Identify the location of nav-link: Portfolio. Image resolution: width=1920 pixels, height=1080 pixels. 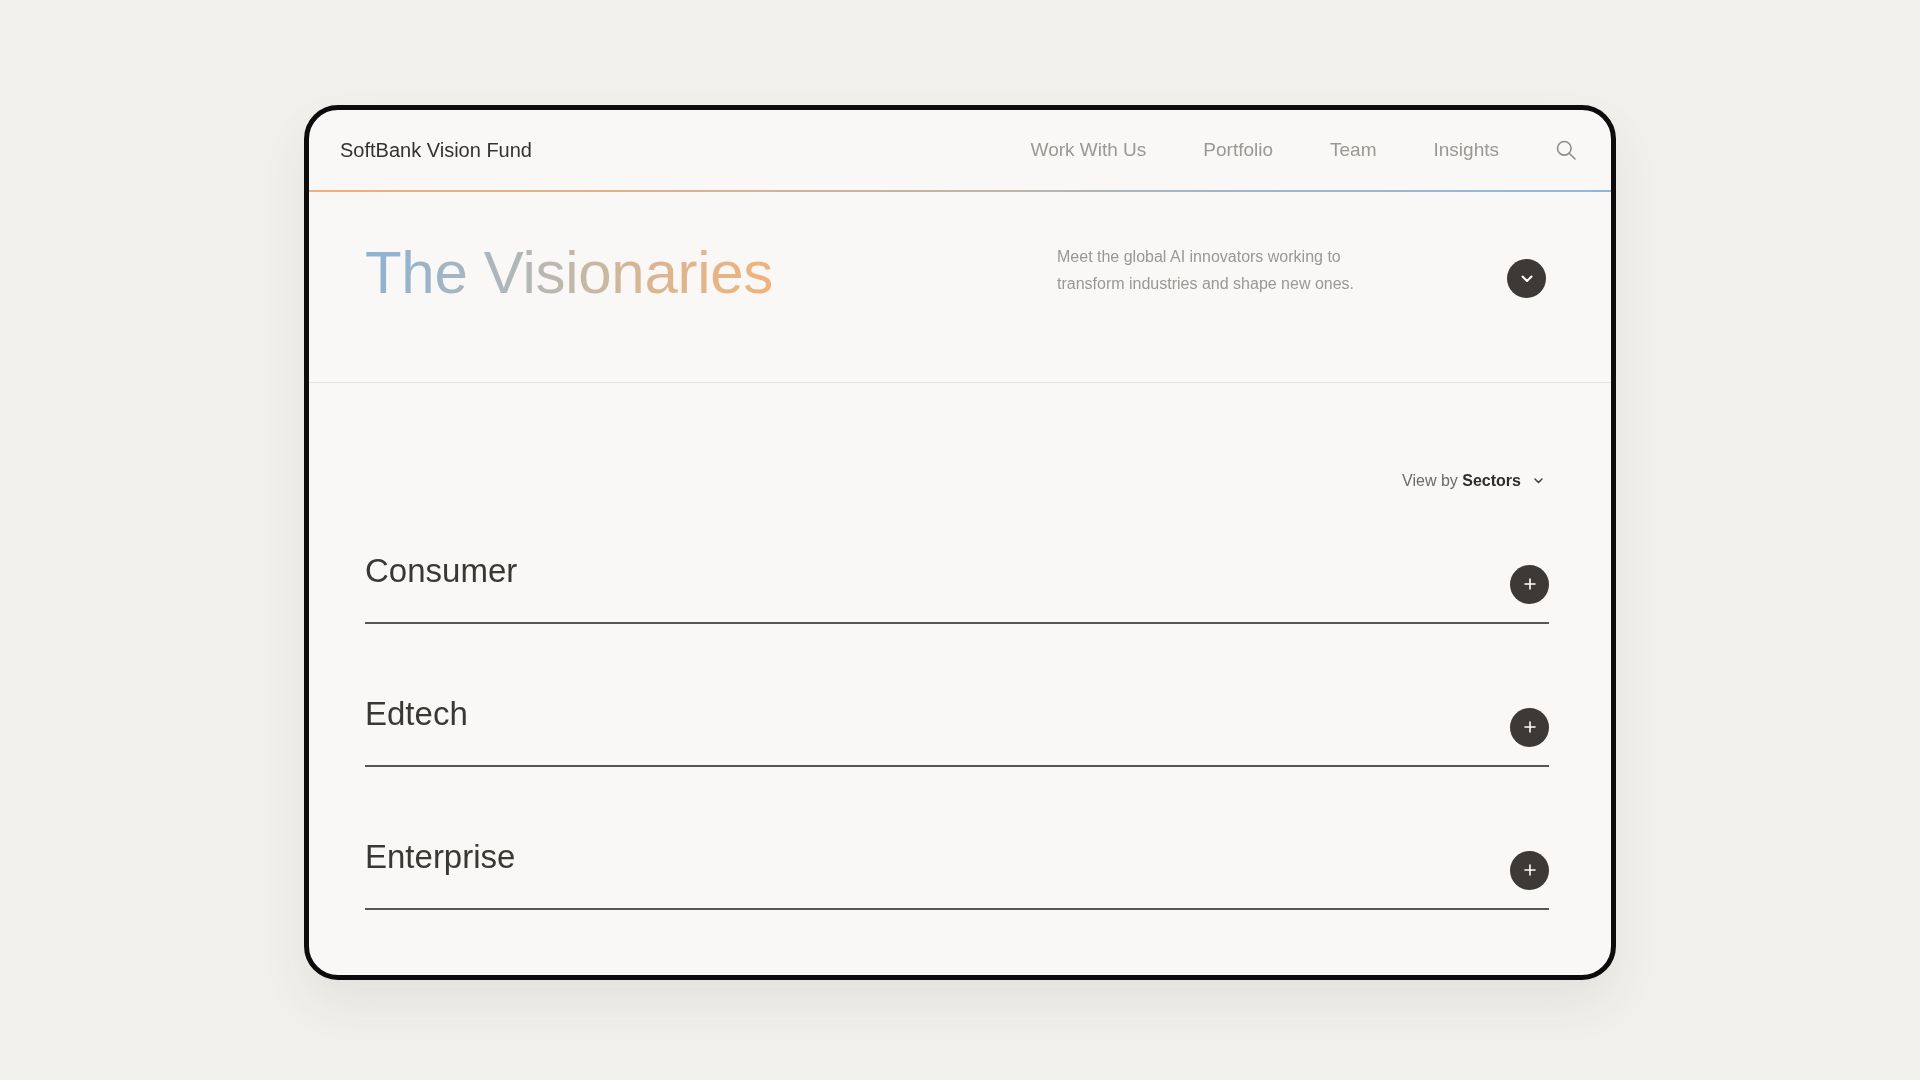
(1238, 150).